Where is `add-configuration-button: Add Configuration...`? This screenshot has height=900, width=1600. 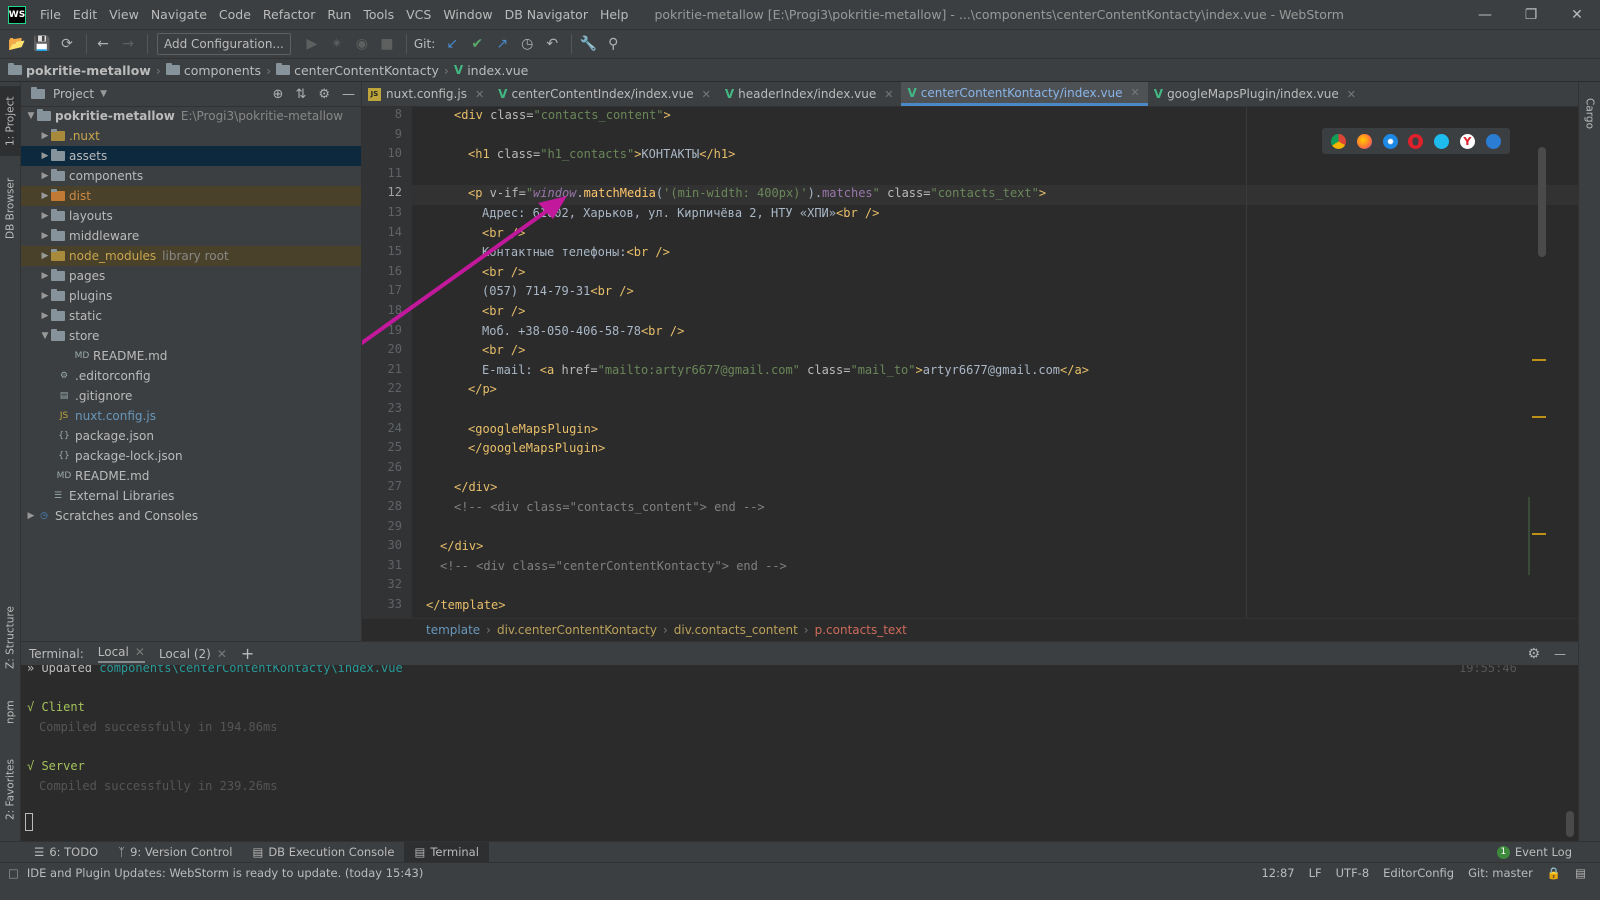 add-configuration-button: Add Configuration... is located at coordinates (224, 44).